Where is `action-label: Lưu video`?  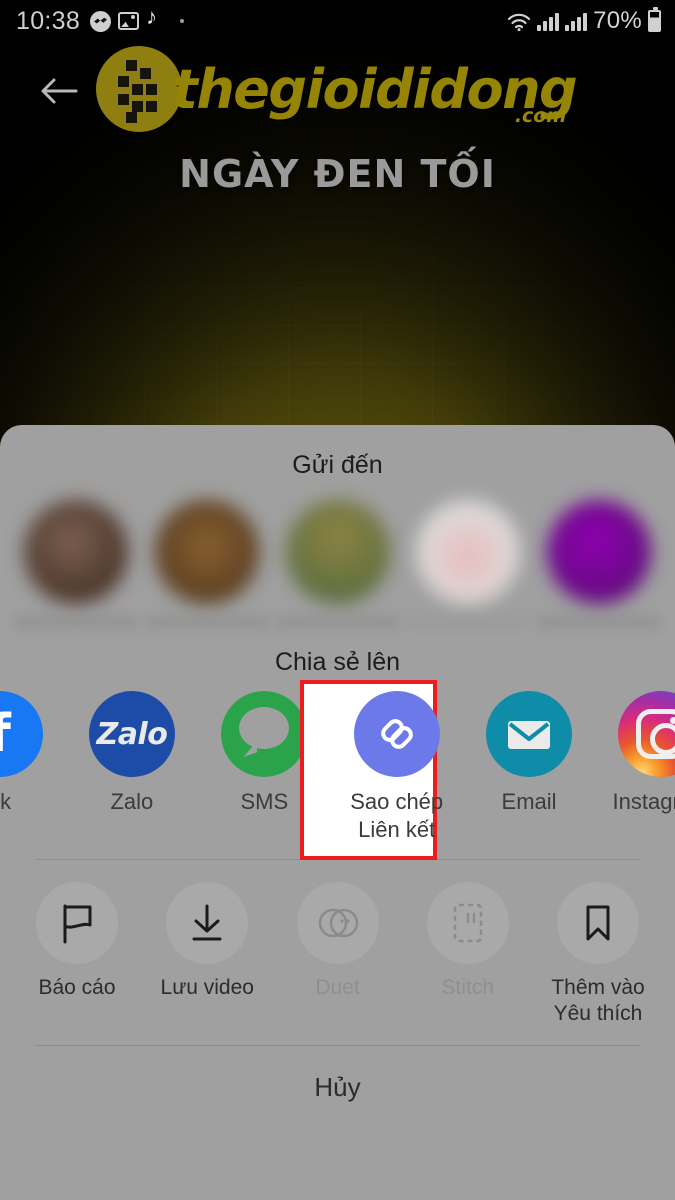
action-label: Lưu video is located at coordinates (207, 987).